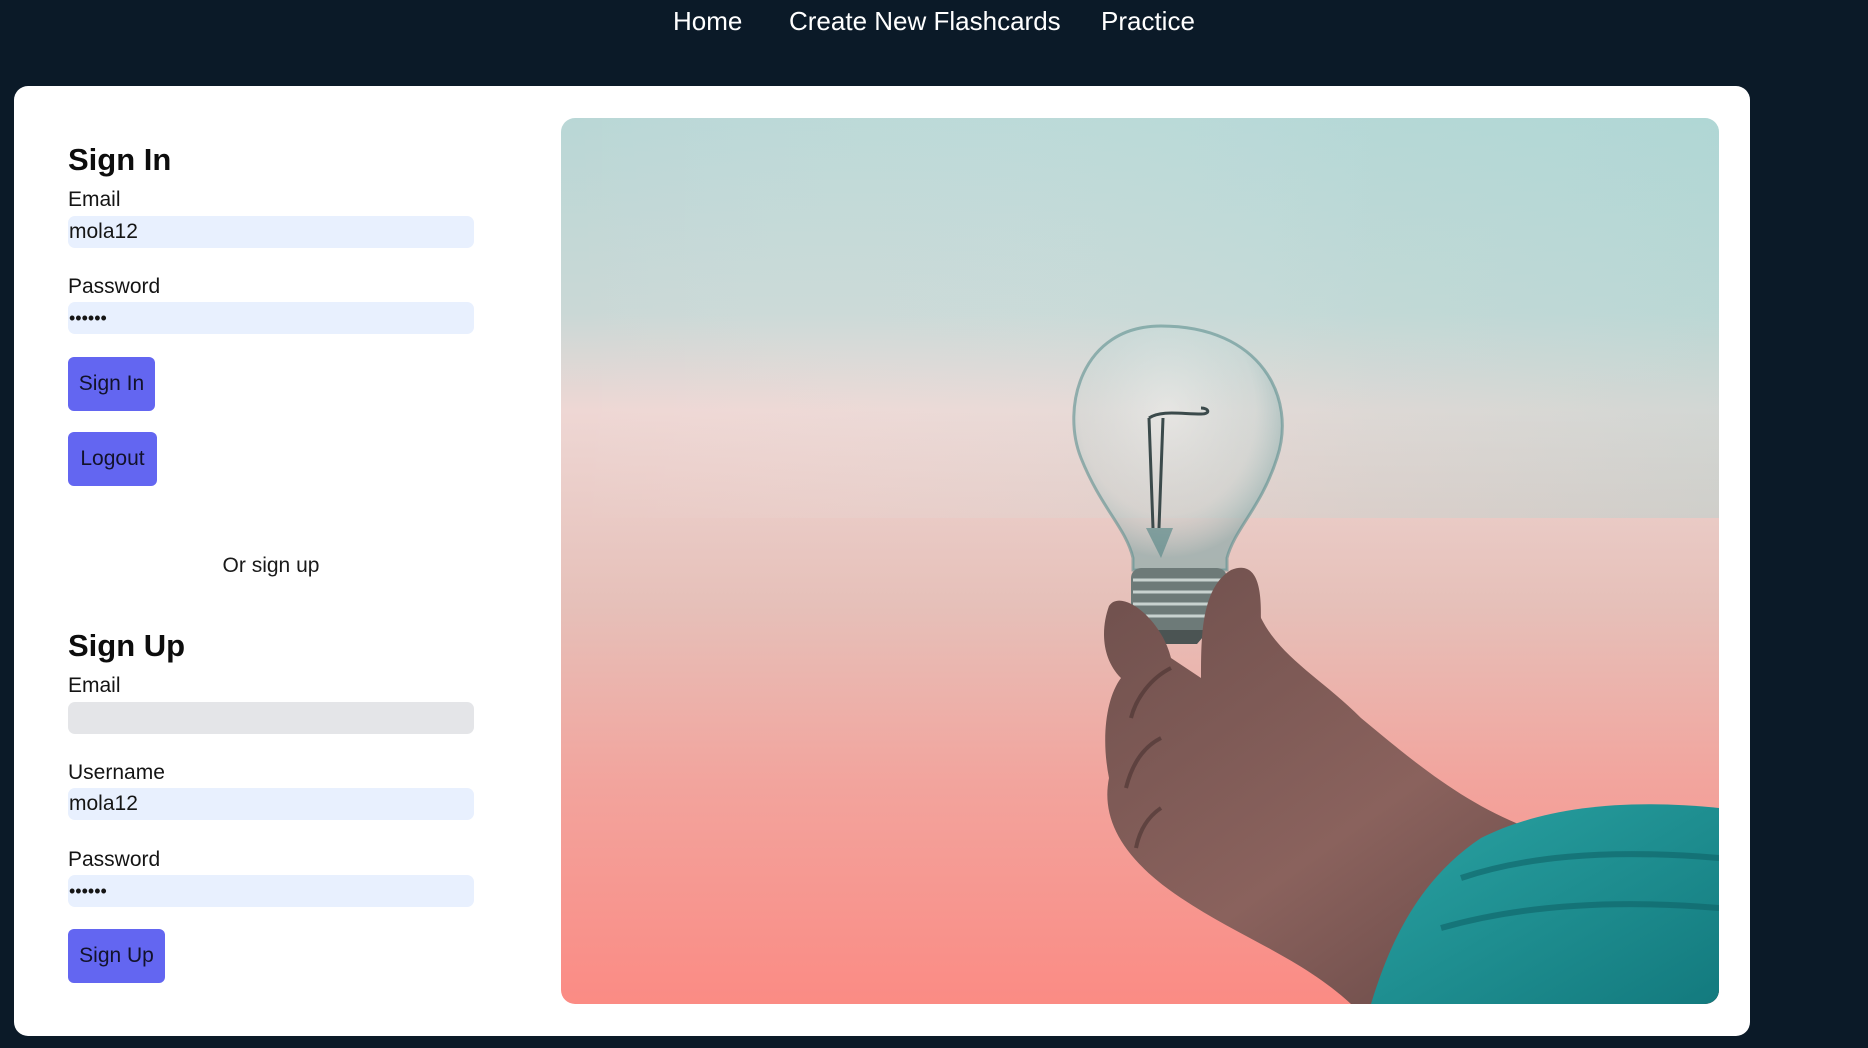 The width and height of the screenshot is (1868, 1048). What do you see at coordinates (934, 43) in the screenshot?
I see `top-navigation: Home Create New Flashcards Practice` at bounding box center [934, 43].